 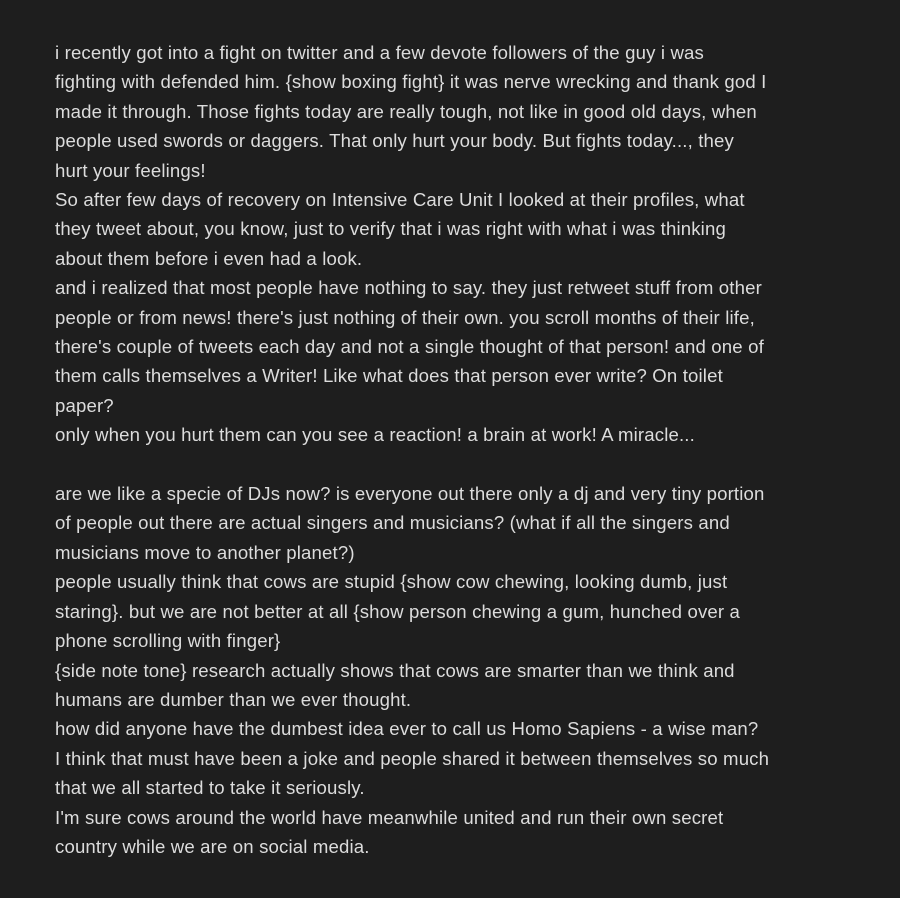 What do you see at coordinates (209, 258) in the screenshot?
I see `text-line: about them before i even had a look.` at bounding box center [209, 258].